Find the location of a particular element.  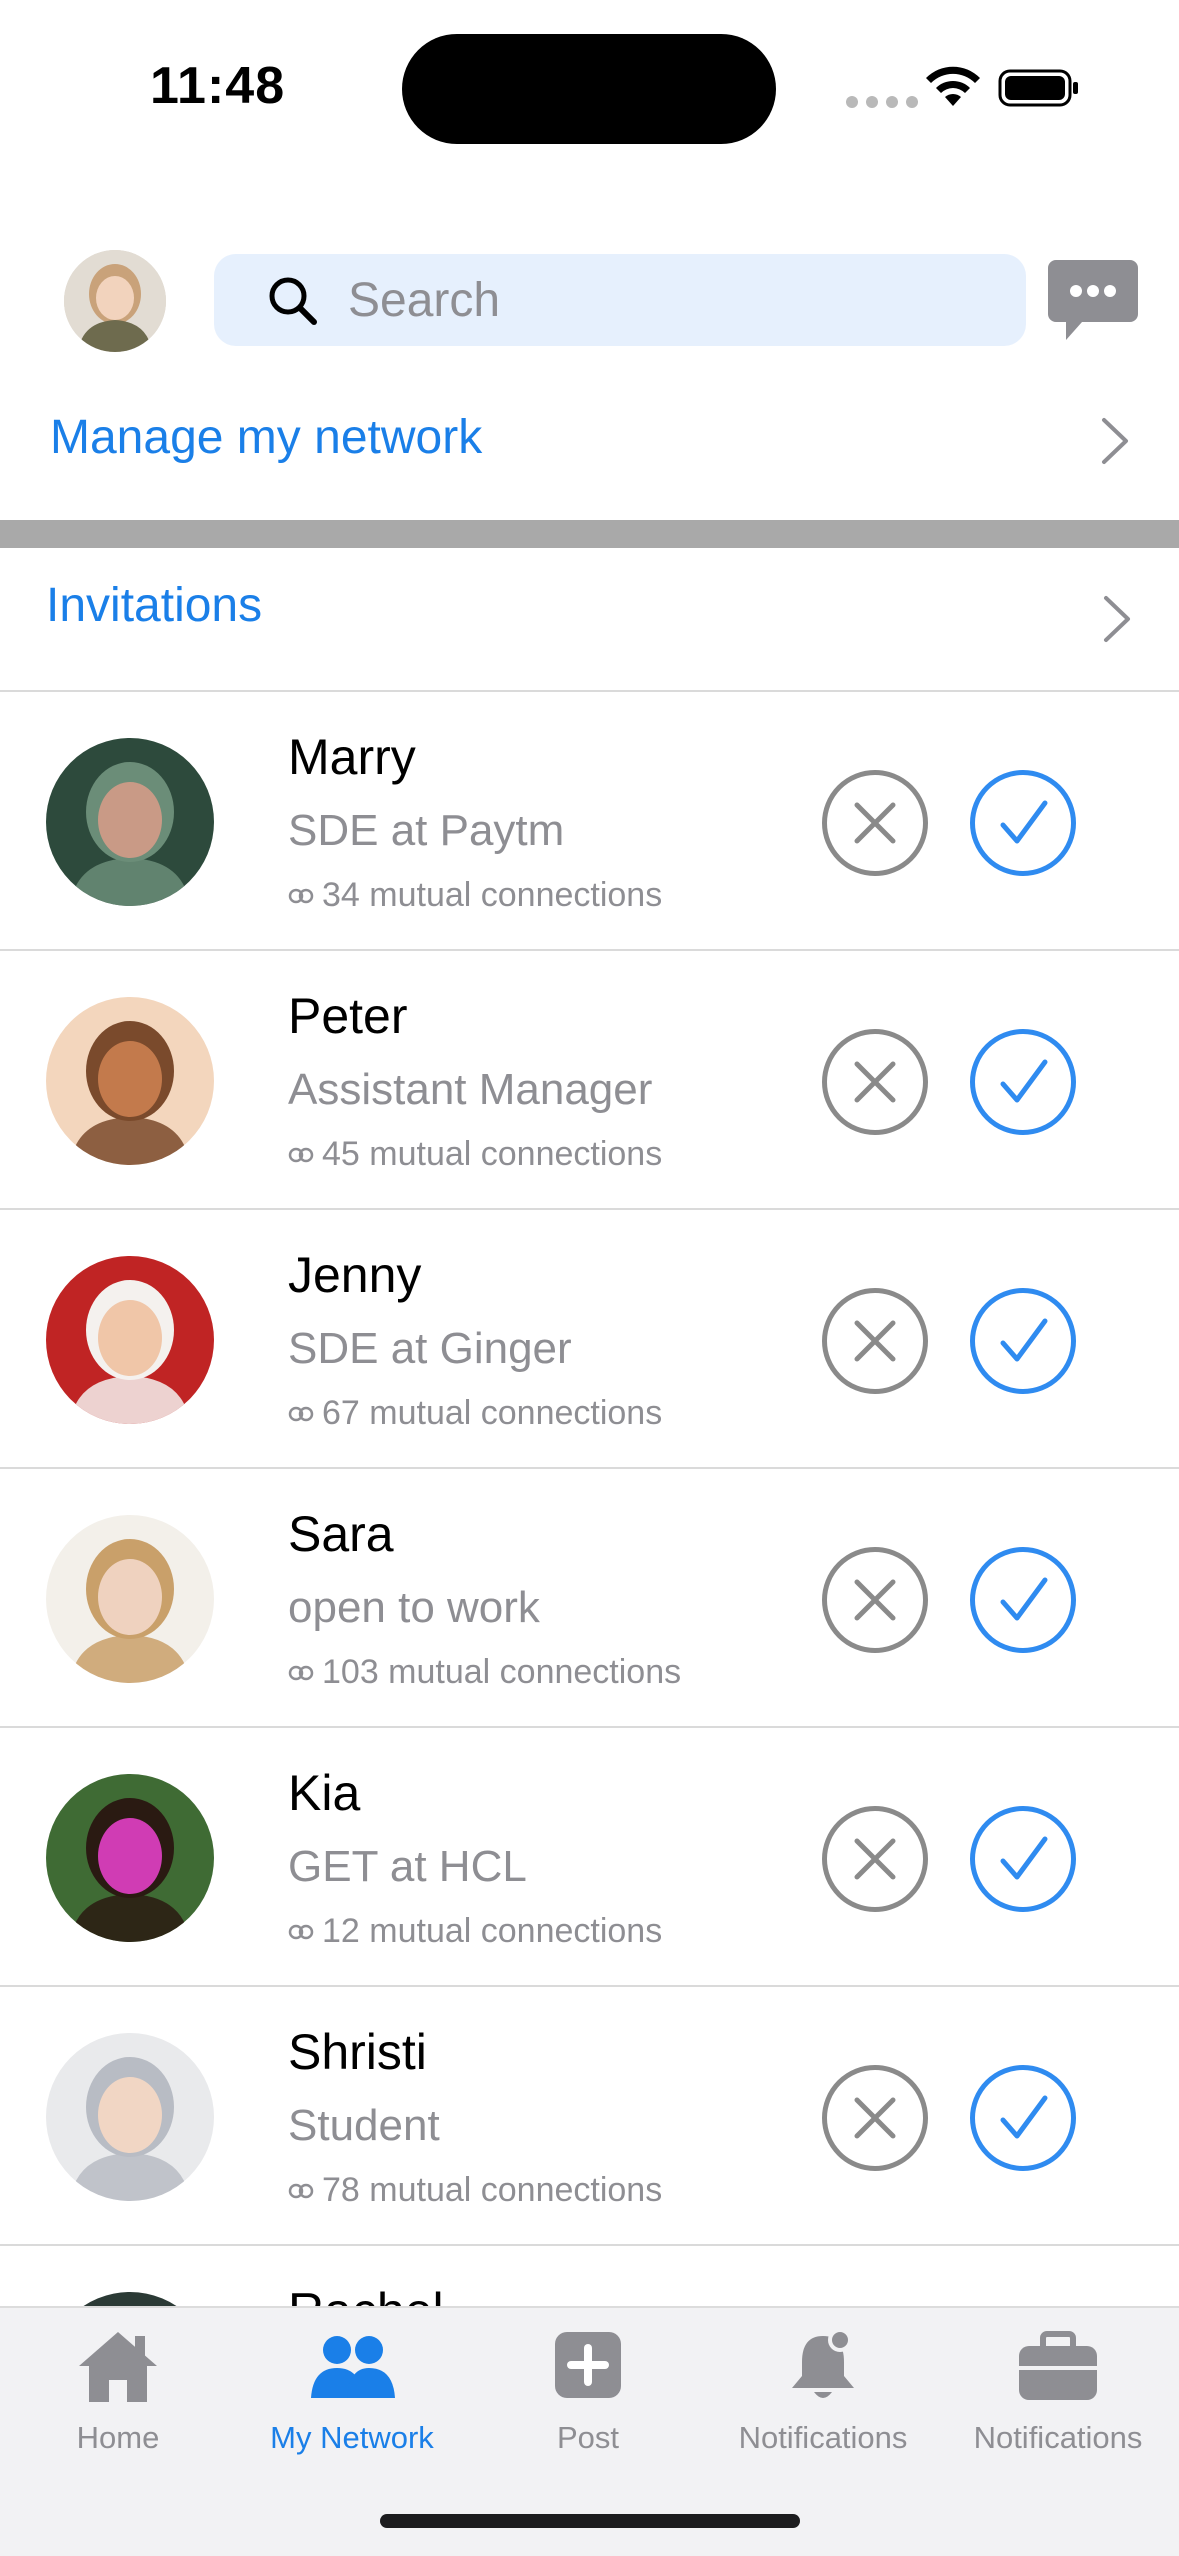

manage-network-row: Manage my network is located at coordinates (589, 440).